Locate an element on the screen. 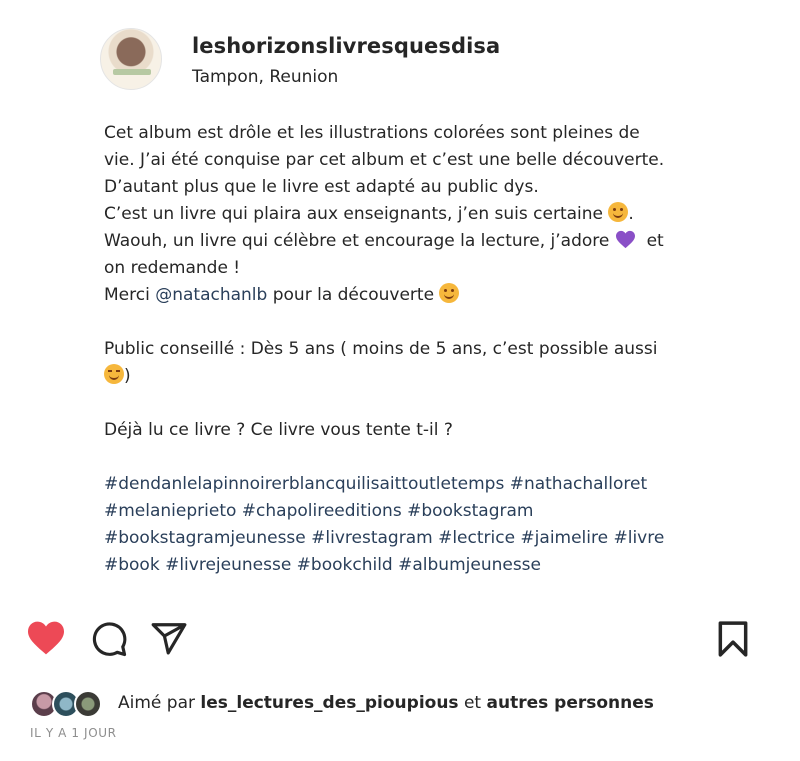 The height and width of the screenshot is (761, 800). liker-avatars is located at coordinates (70, 704).